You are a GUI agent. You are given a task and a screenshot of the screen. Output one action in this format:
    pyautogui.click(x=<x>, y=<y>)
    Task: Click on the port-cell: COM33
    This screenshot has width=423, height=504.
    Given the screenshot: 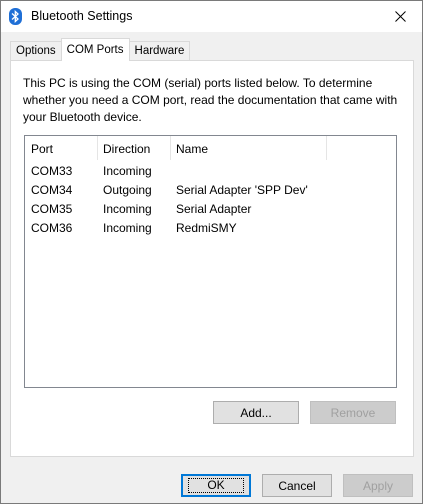 What is the action you would take?
    pyautogui.click(x=52, y=171)
    